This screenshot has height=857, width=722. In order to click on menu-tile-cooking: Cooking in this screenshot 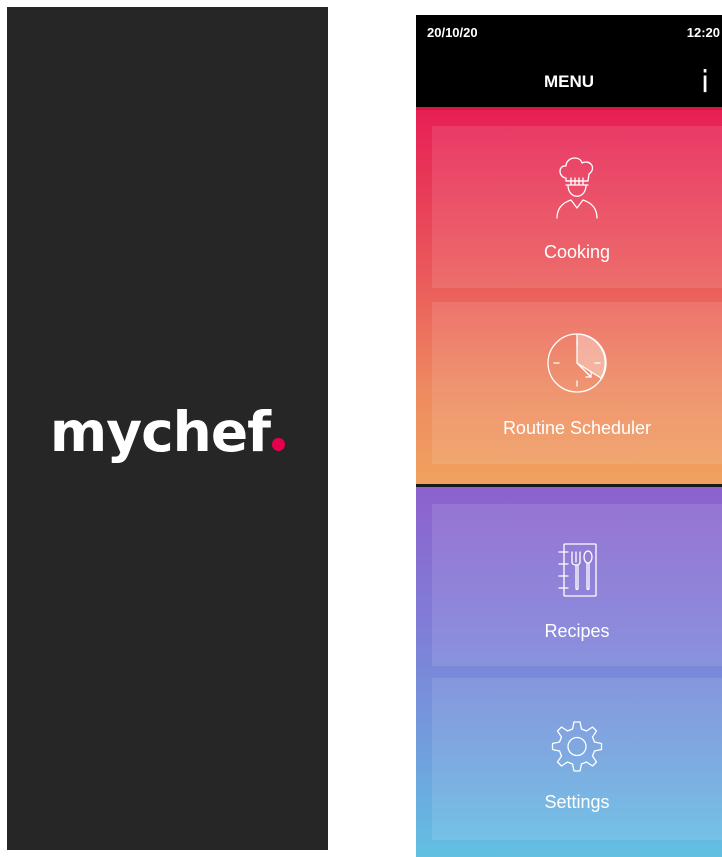, I will do `click(577, 207)`.